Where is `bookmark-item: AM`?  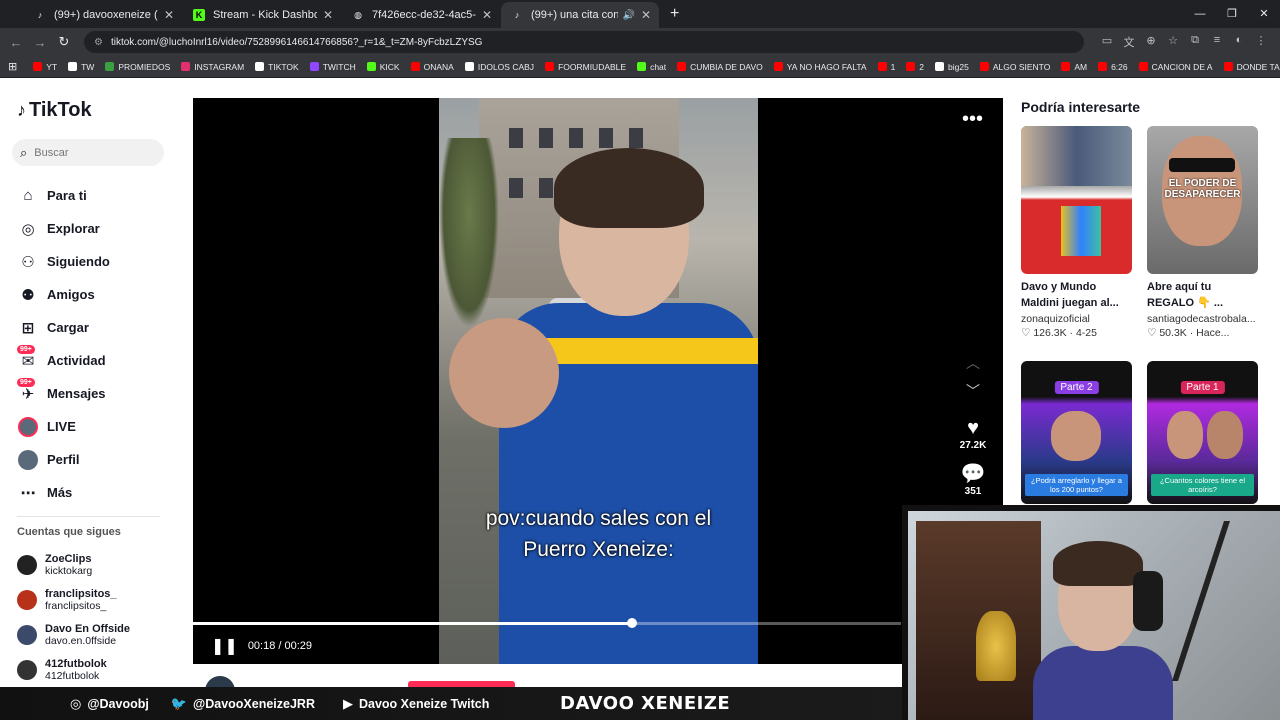 bookmark-item: AM is located at coordinates (1074, 67).